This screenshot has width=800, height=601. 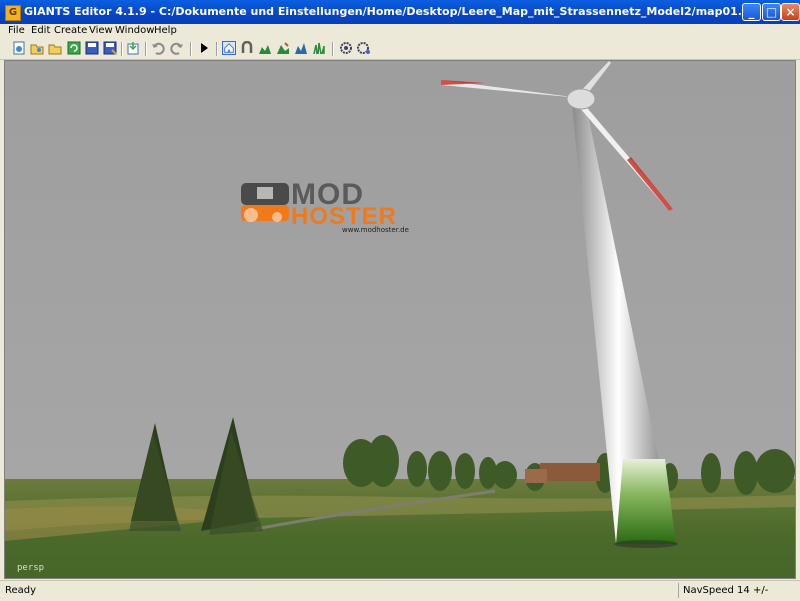 I want to click on terrain-sculpt-icon, so click(x=265, y=48).